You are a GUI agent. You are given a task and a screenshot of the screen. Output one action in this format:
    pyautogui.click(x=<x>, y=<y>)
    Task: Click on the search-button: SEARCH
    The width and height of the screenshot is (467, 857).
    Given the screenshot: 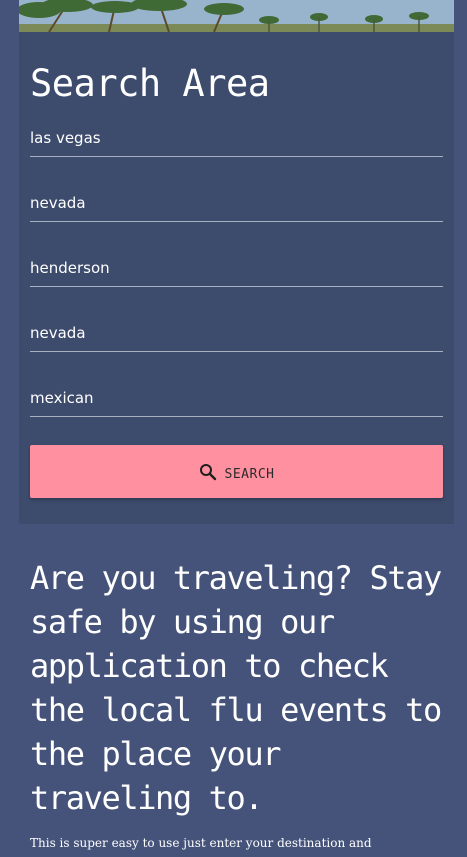 What is the action you would take?
    pyautogui.click(x=236, y=471)
    